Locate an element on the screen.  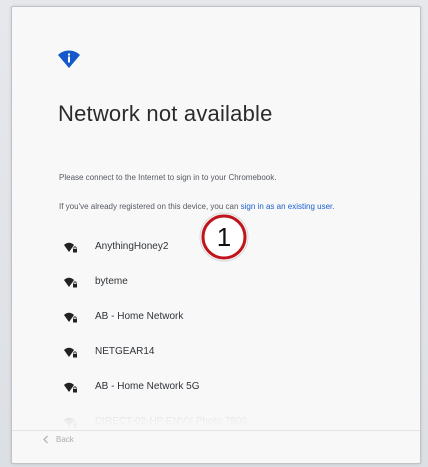
network-name: byteme is located at coordinates (111, 281).